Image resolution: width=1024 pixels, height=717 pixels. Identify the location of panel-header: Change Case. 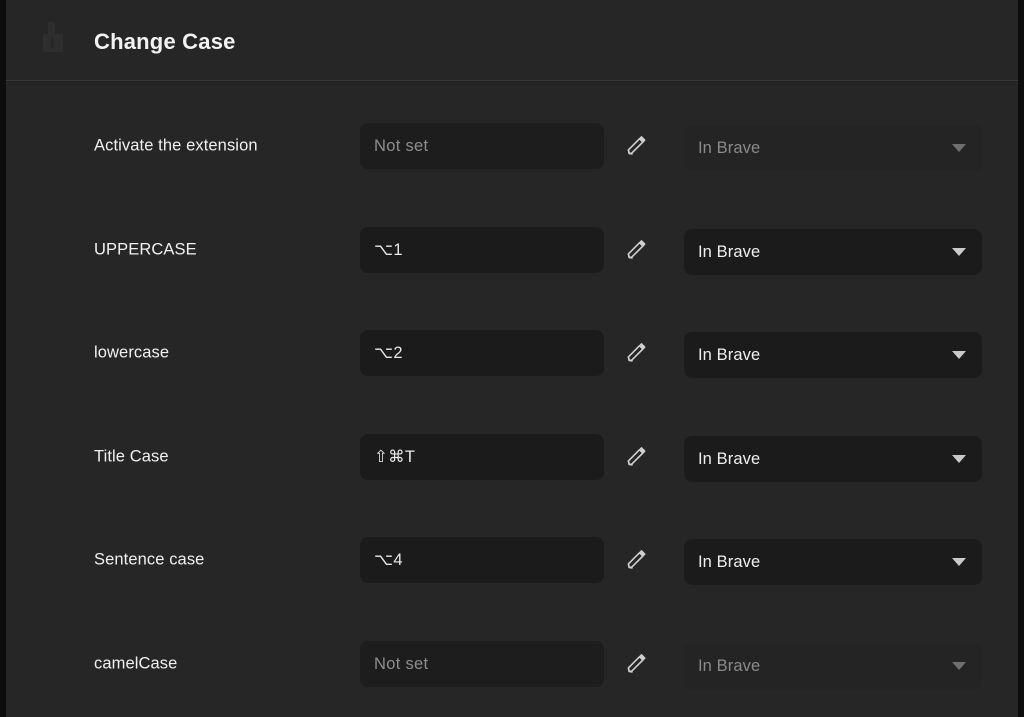
(512, 41).